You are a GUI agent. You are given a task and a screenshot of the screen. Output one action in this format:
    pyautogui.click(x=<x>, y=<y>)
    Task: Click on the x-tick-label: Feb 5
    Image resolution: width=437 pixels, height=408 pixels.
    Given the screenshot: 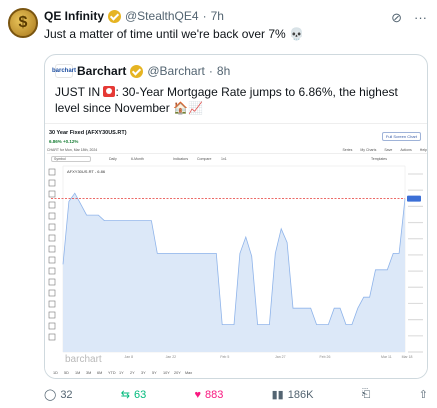 What is the action you would take?
    pyautogui.click(x=224, y=357)
    